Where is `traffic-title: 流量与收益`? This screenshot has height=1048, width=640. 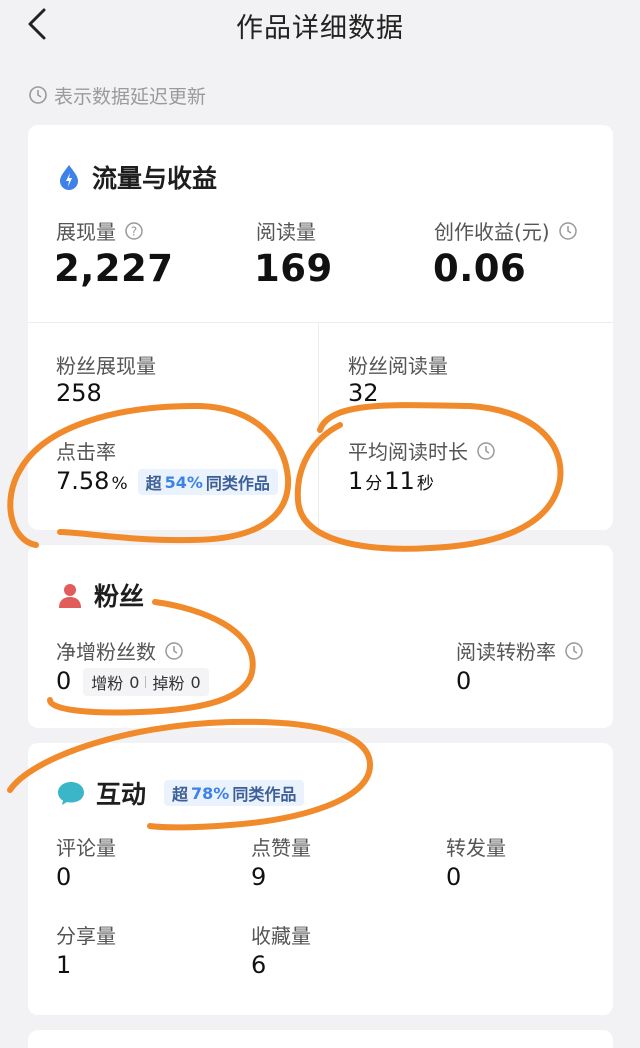 traffic-title: 流量与收益 is located at coordinates (136, 177).